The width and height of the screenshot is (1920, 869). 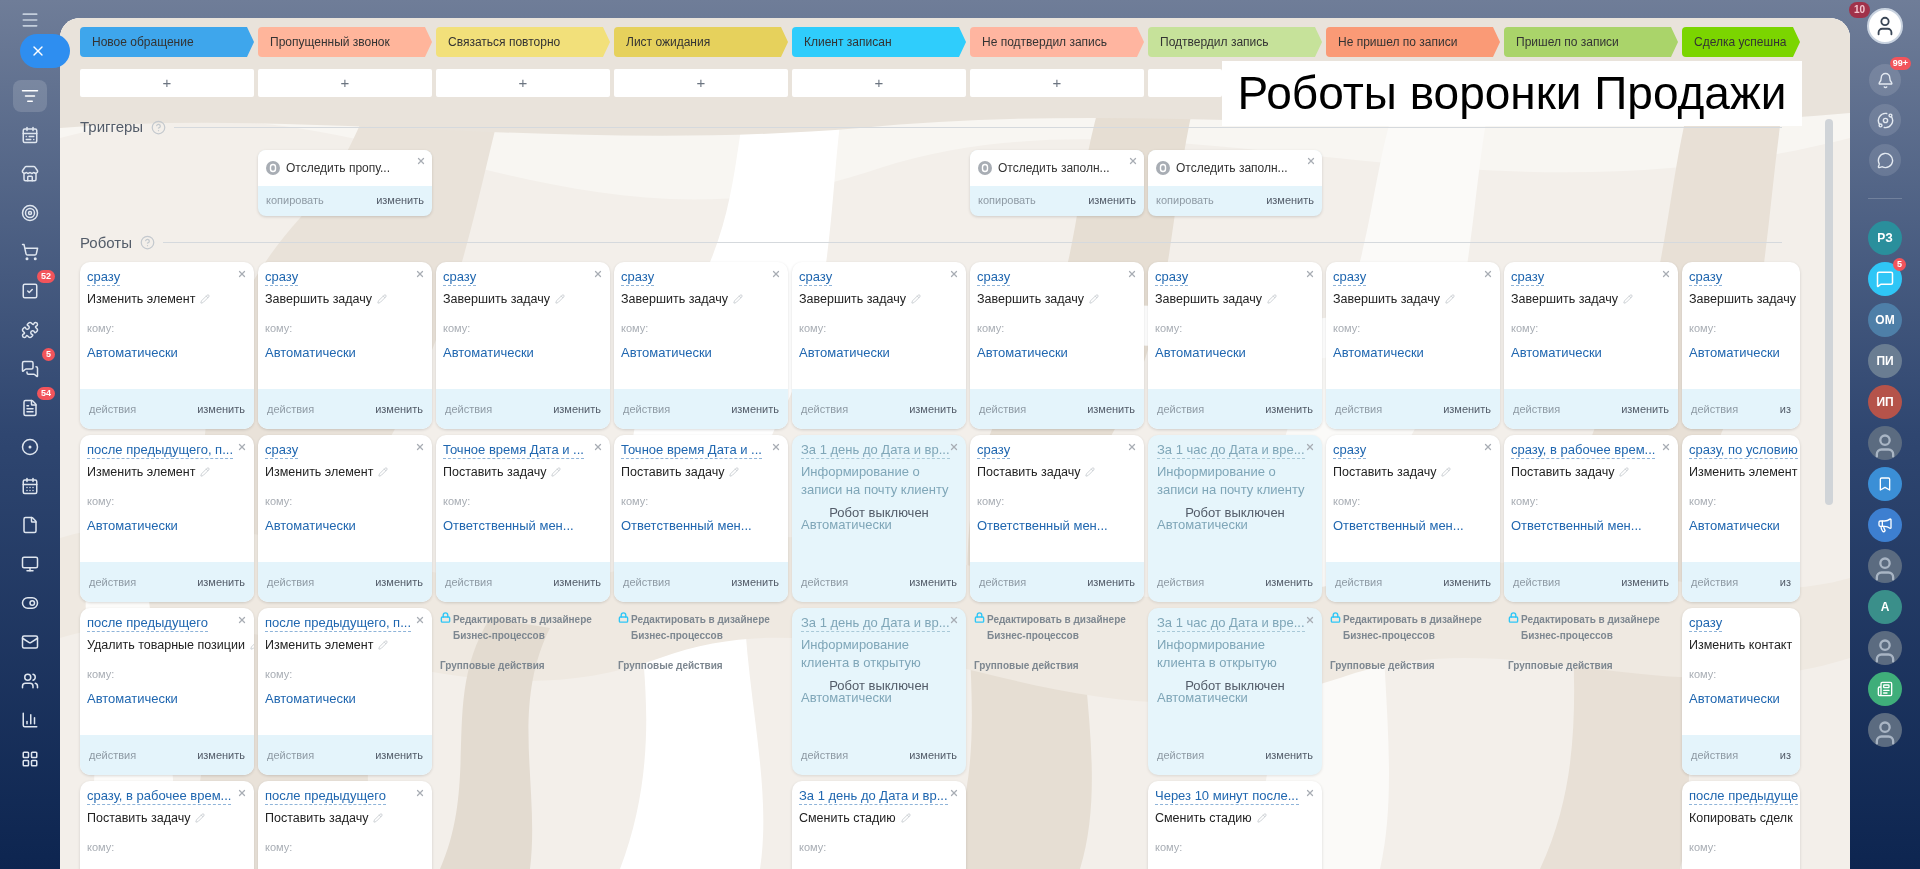 What do you see at coordinates (1591, 42) in the screenshot?
I see `stage-header: Пришел по записи` at bounding box center [1591, 42].